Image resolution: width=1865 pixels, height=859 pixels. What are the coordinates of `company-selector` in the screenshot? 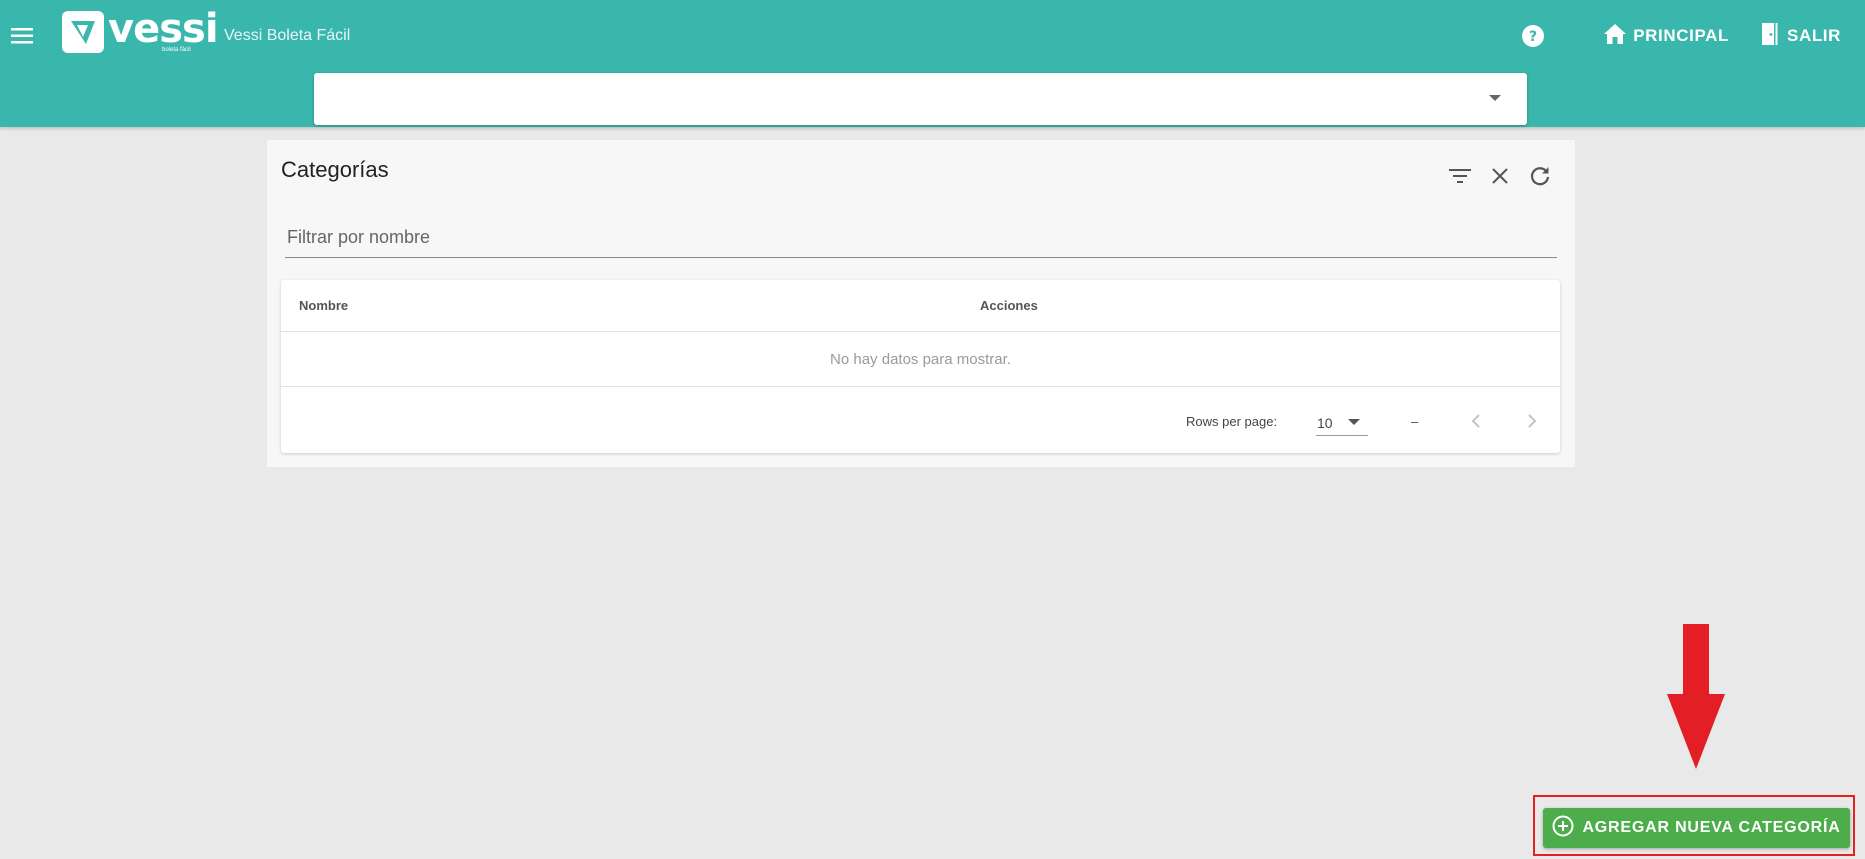 It's located at (920, 99).